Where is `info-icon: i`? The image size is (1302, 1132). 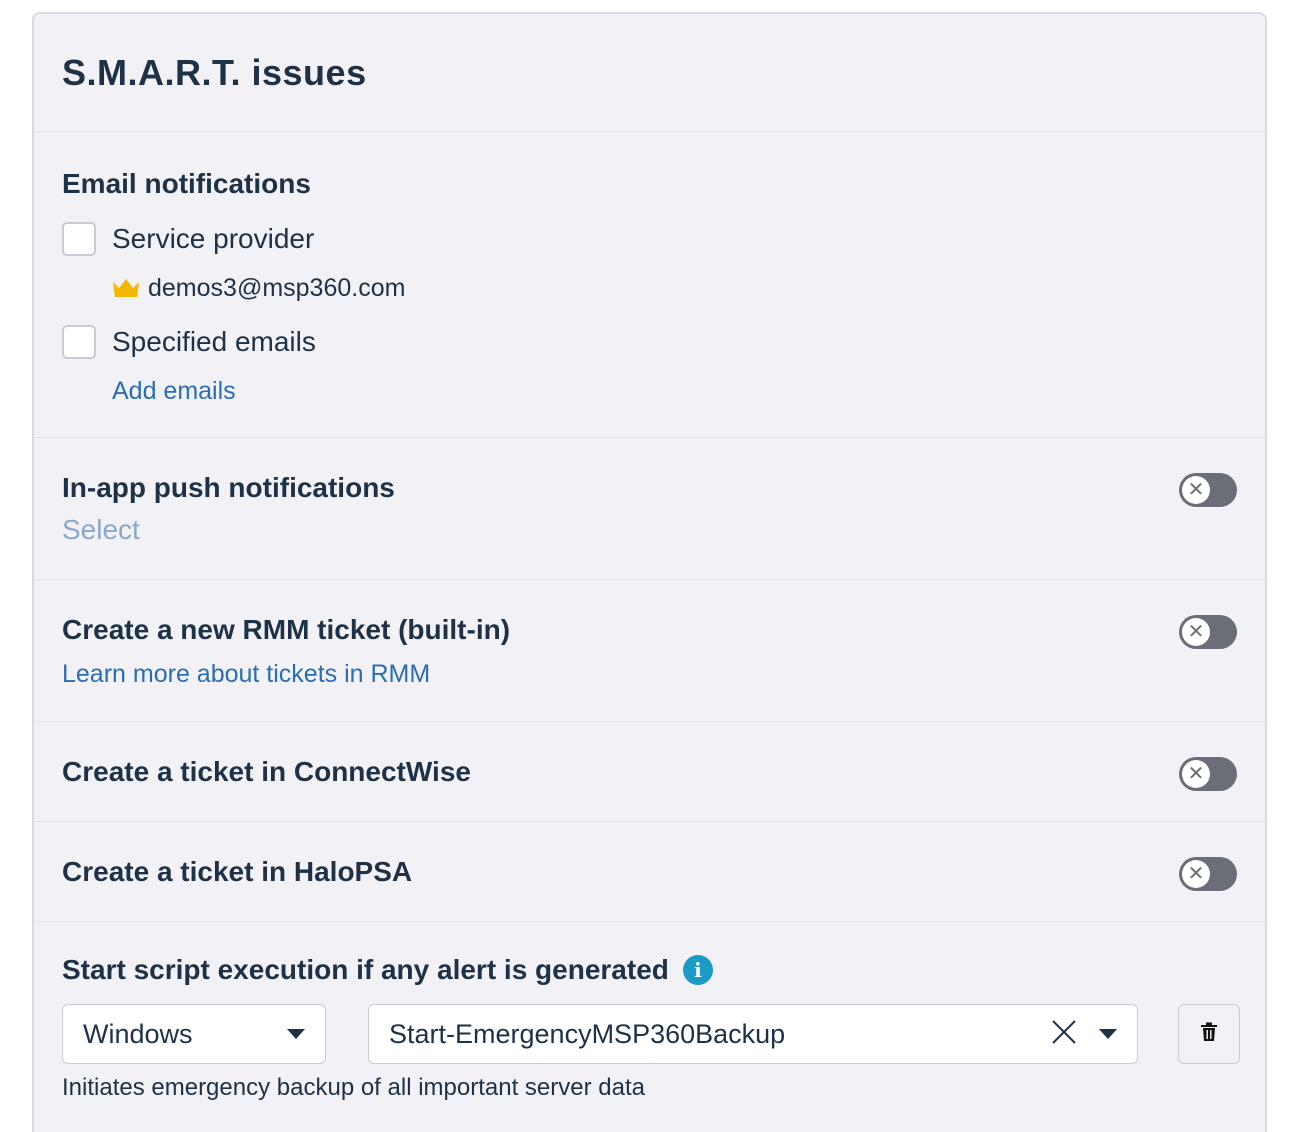 info-icon: i is located at coordinates (697, 970).